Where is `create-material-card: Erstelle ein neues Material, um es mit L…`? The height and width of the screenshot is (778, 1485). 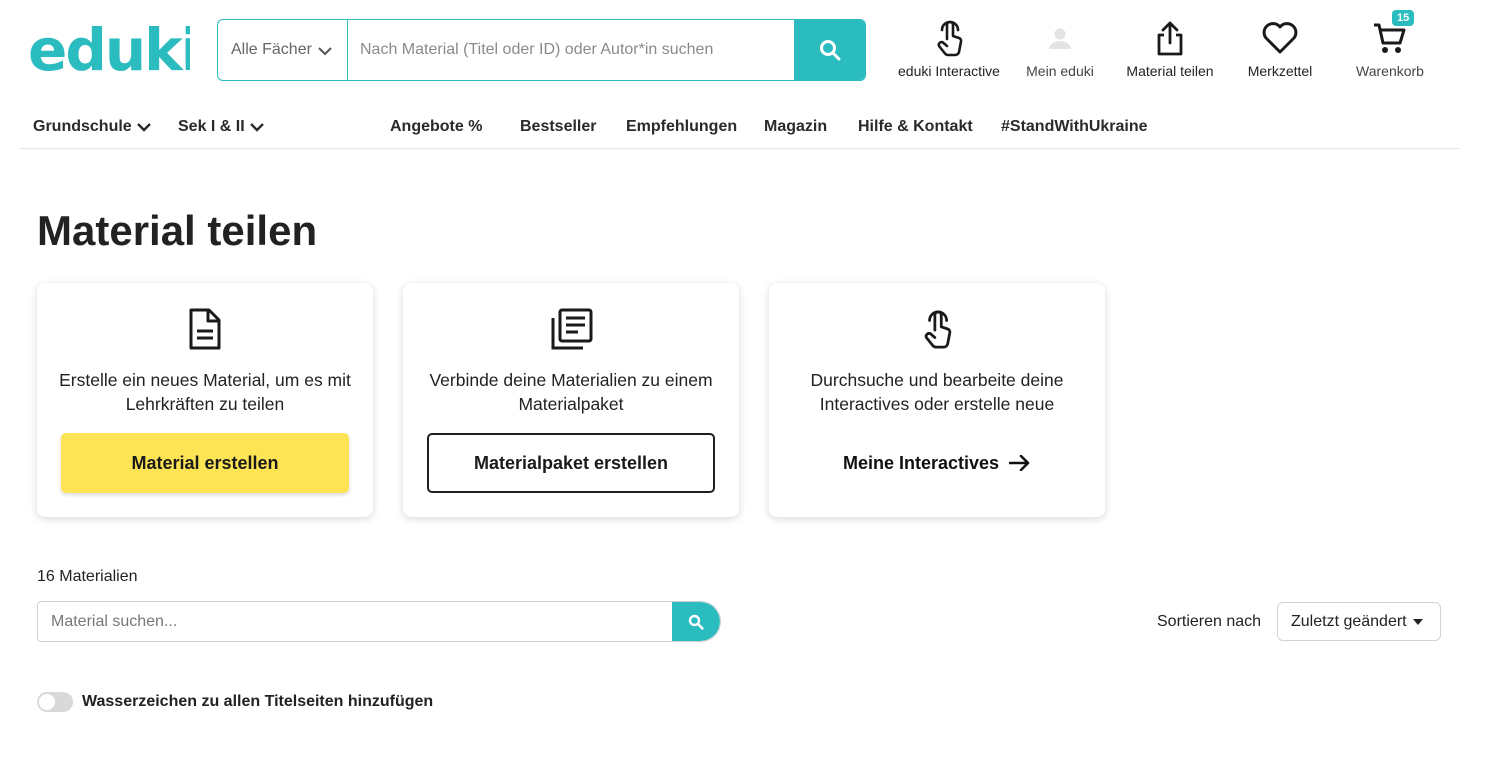
create-material-card: Erstelle ein neues Material, um es mit L… is located at coordinates (205, 400).